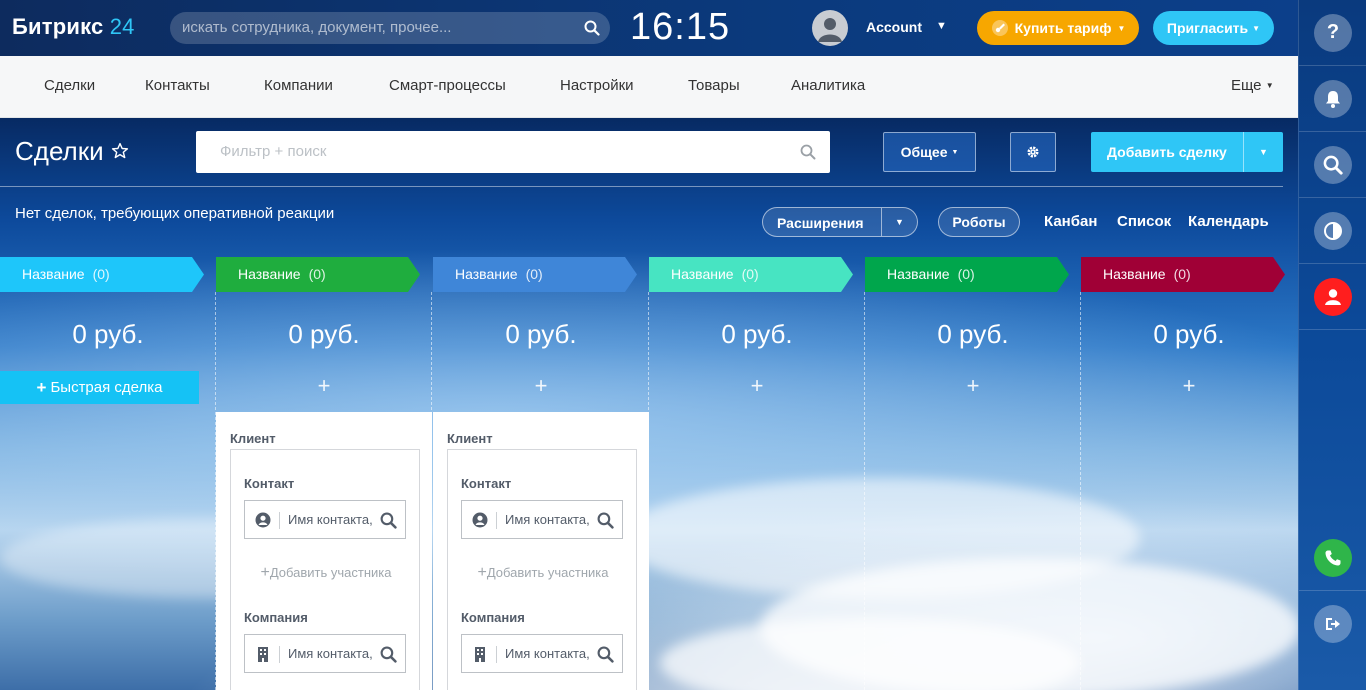 This screenshot has height=690, width=1366. I want to click on help-button: ?, so click(1332, 33).